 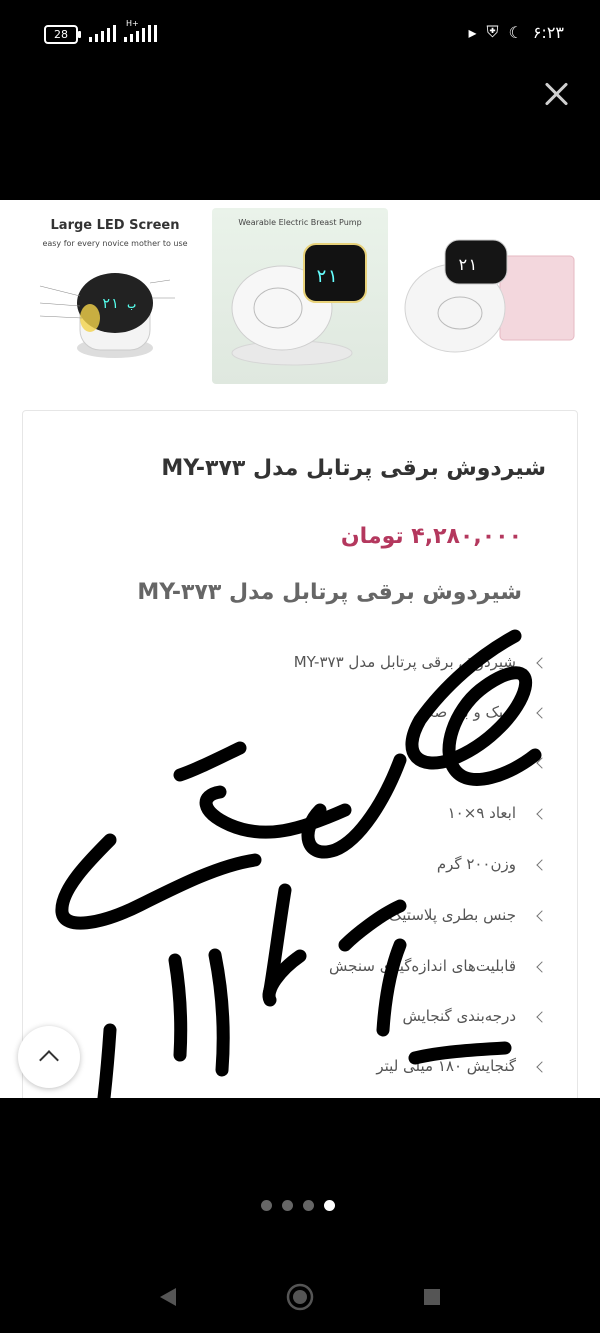 I want to click on pump-photo-icon: ۲۱, so click(x=299, y=304).